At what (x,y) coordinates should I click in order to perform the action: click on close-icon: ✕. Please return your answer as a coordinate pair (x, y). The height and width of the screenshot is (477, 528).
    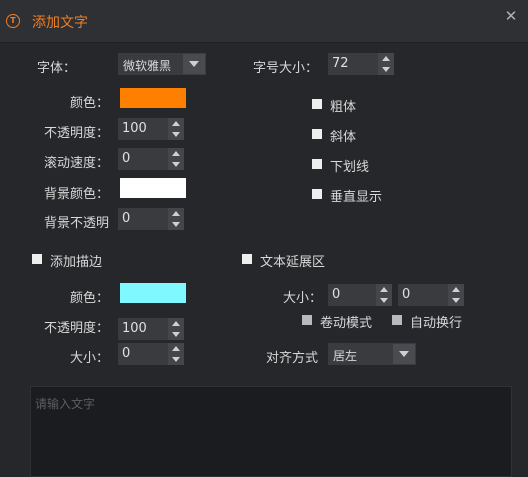
    Looking at the image, I should click on (511, 16).